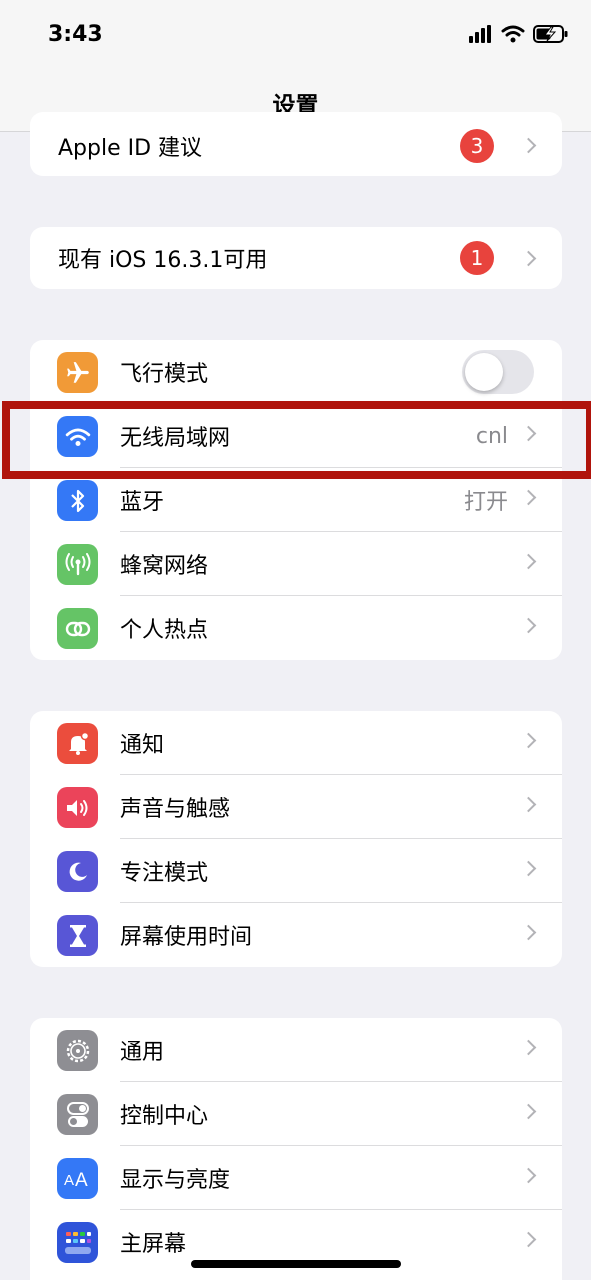  Describe the element at coordinates (175, 1180) in the screenshot. I see `display-brightness-label: 显示与亮度` at that location.